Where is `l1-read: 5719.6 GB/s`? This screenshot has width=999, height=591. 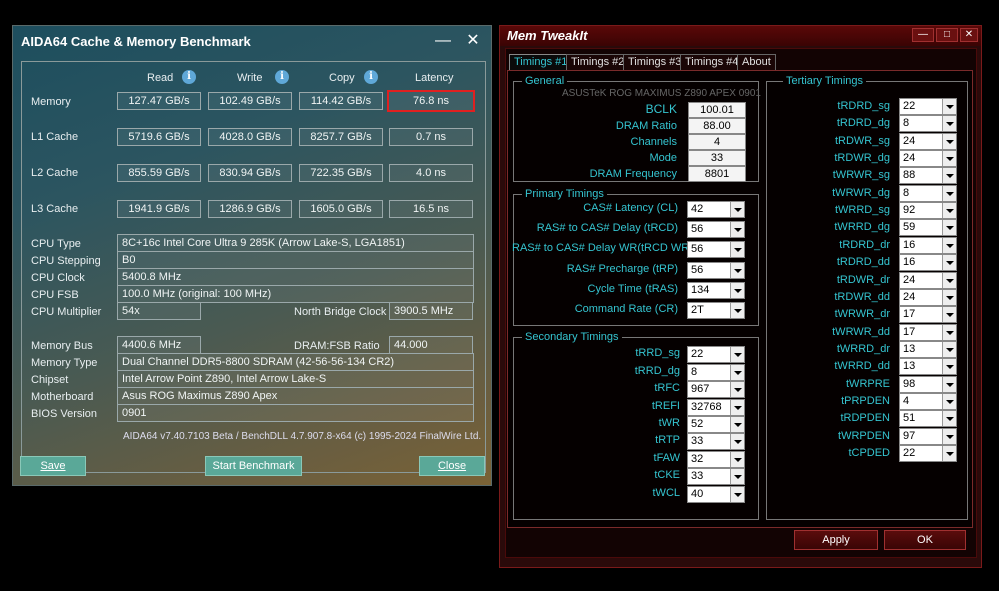 l1-read: 5719.6 GB/s is located at coordinates (159, 137).